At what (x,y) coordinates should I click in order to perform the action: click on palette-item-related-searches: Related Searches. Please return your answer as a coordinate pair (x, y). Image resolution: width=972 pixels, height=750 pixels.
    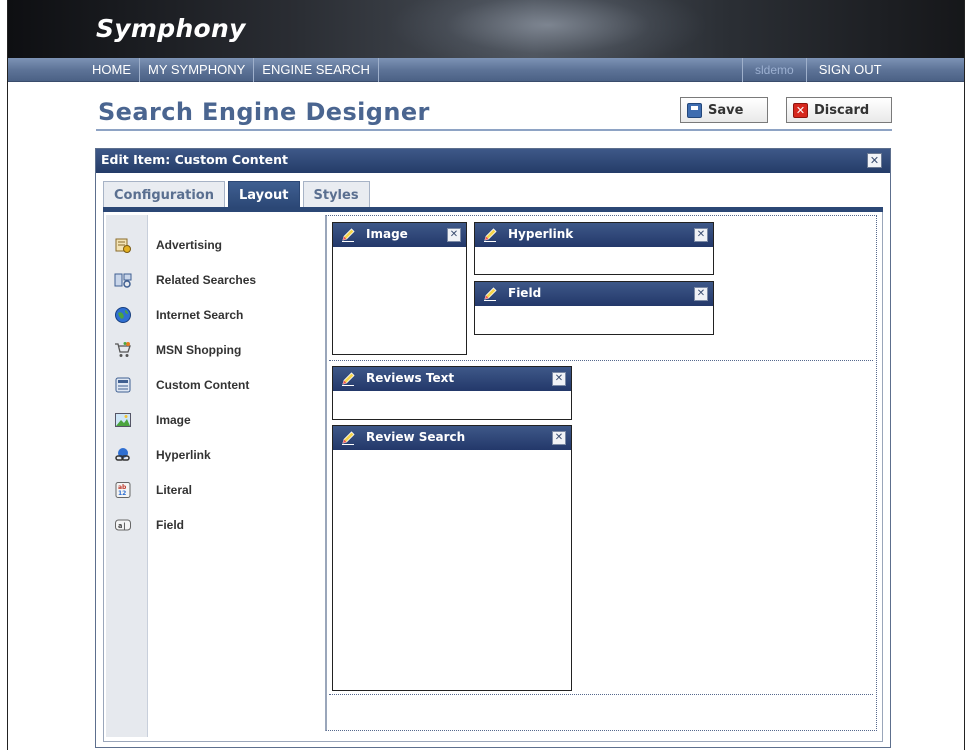
    Looking at the image, I should click on (214, 279).